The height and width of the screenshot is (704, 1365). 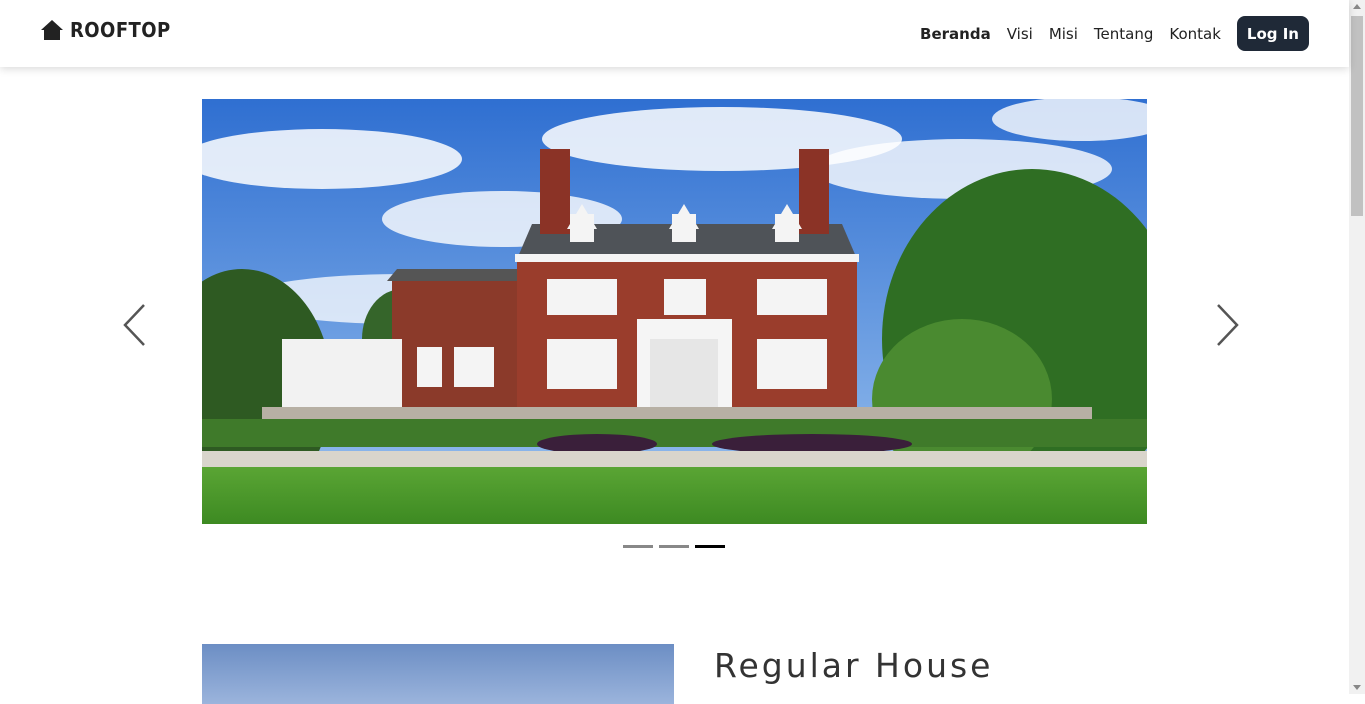 What do you see at coordinates (438, 674) in the screenshot?
I see `house-thumbnail` at bounding box center [438, 674].